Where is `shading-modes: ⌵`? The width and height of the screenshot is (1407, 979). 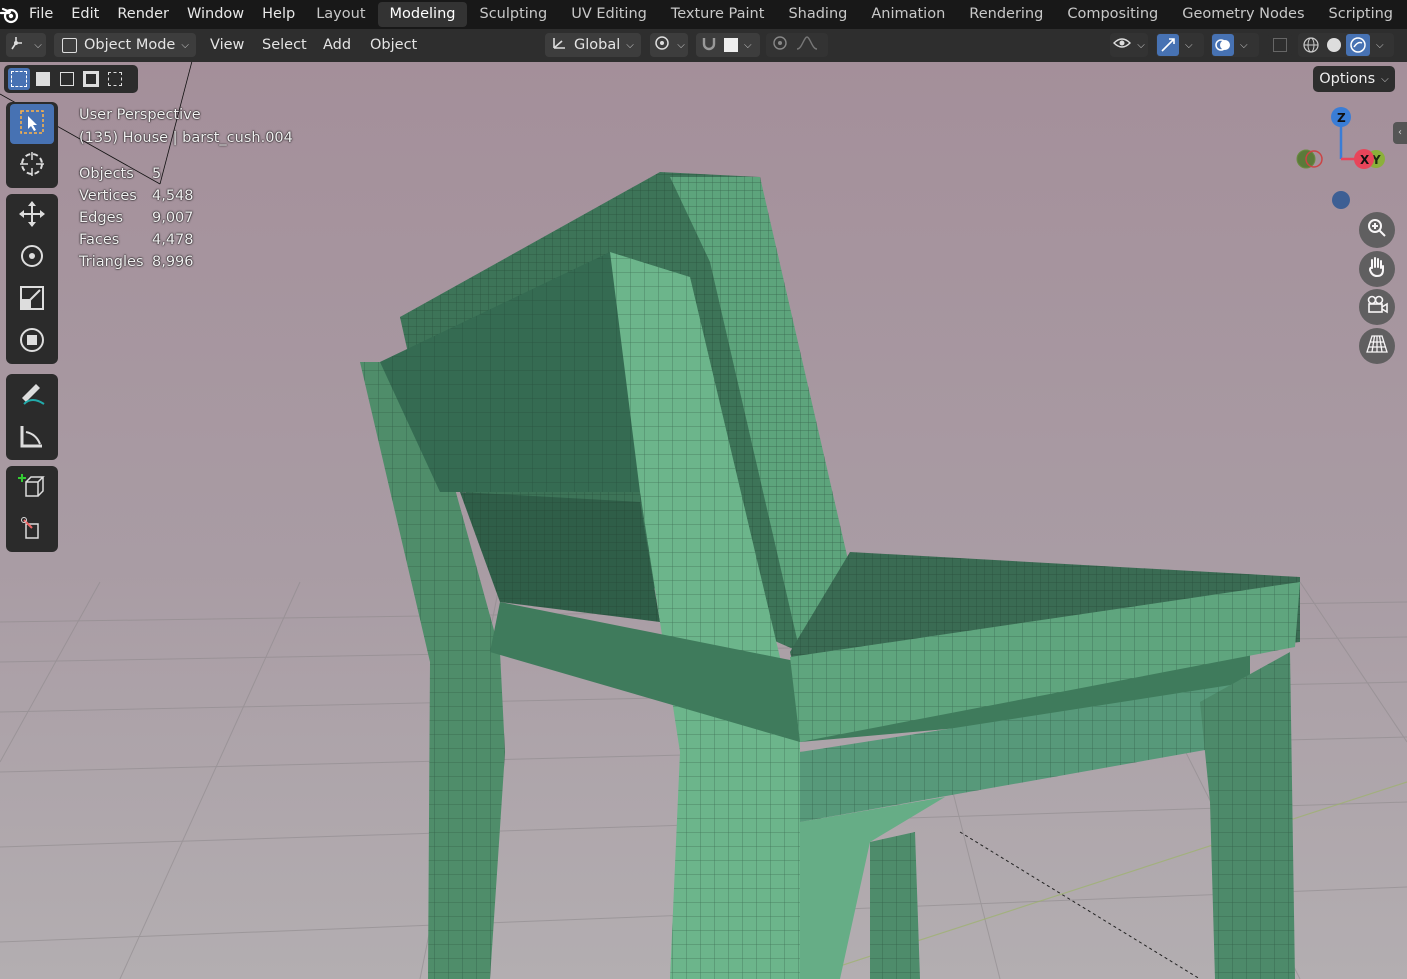
shading-modes: ⌵ is located at coordinates (1346, 45).